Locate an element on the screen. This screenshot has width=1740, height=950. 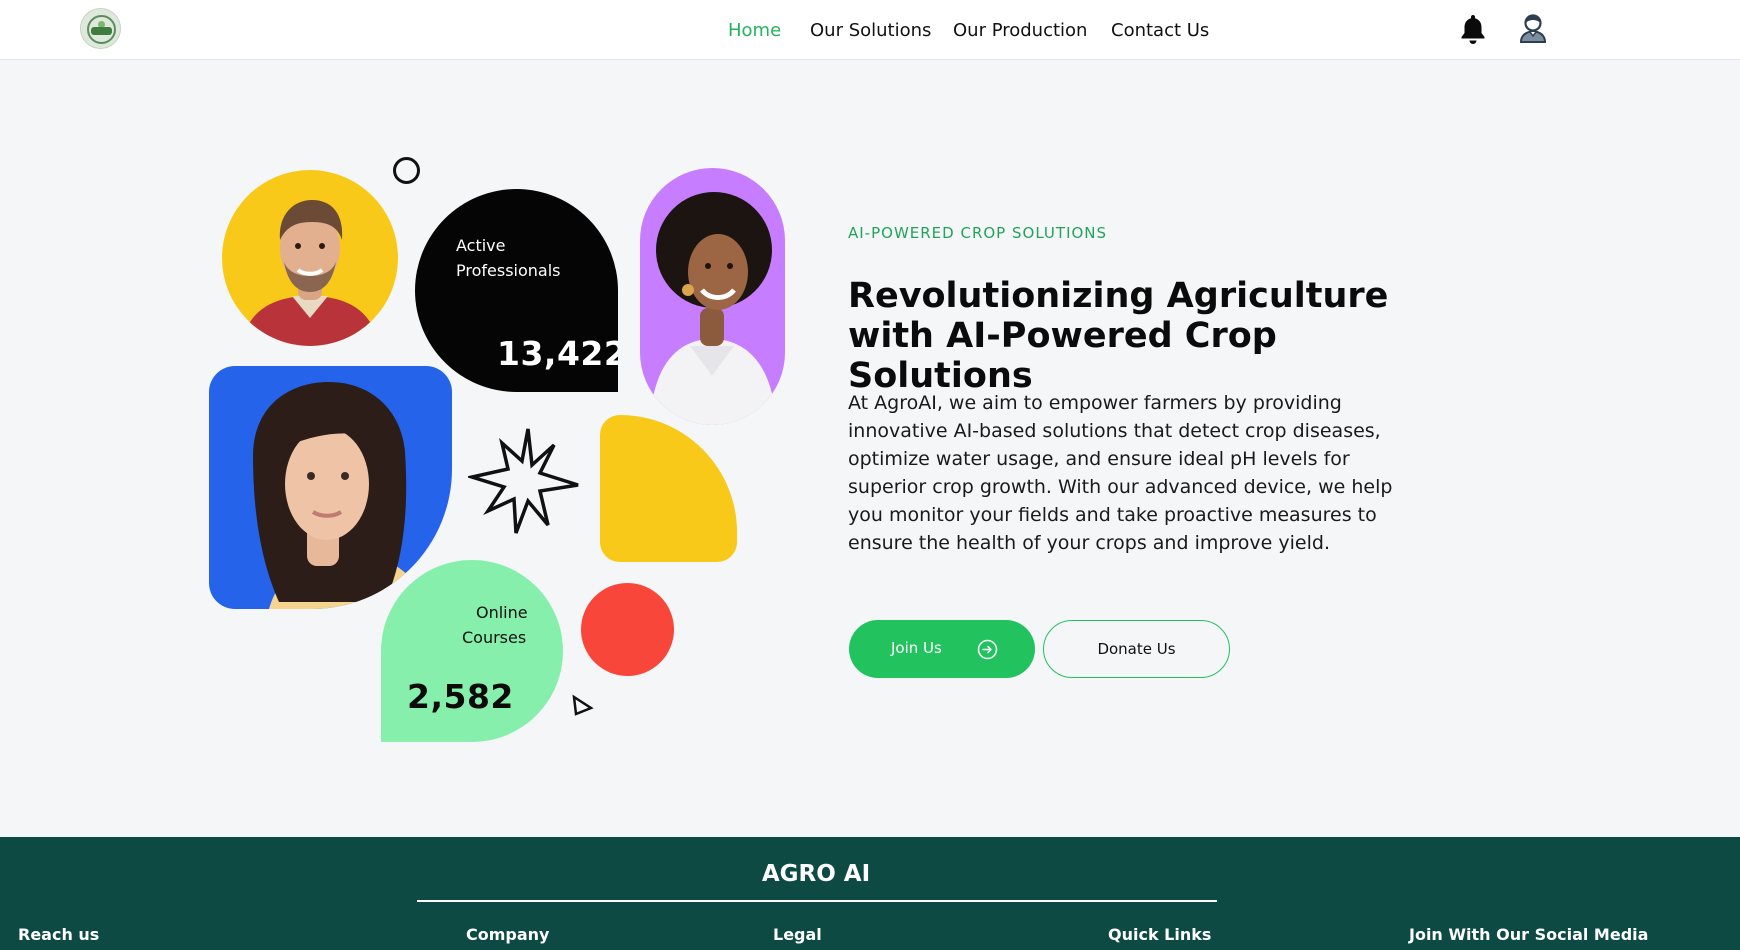
nav-our-solutions: Our Solutions is located at coordinates (870, 30).